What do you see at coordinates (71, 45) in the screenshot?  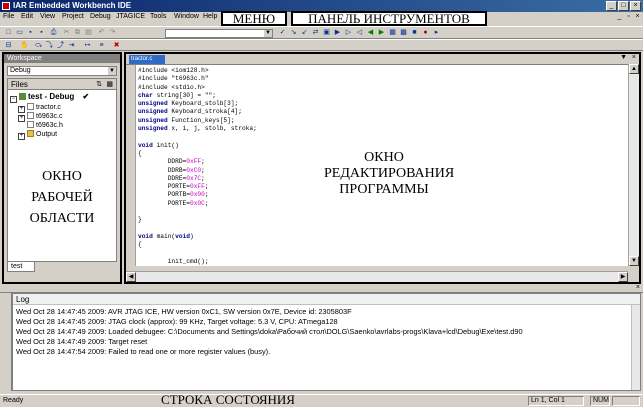 I see `next-statement-icon: ⇥` at bounding box center [71, 45].